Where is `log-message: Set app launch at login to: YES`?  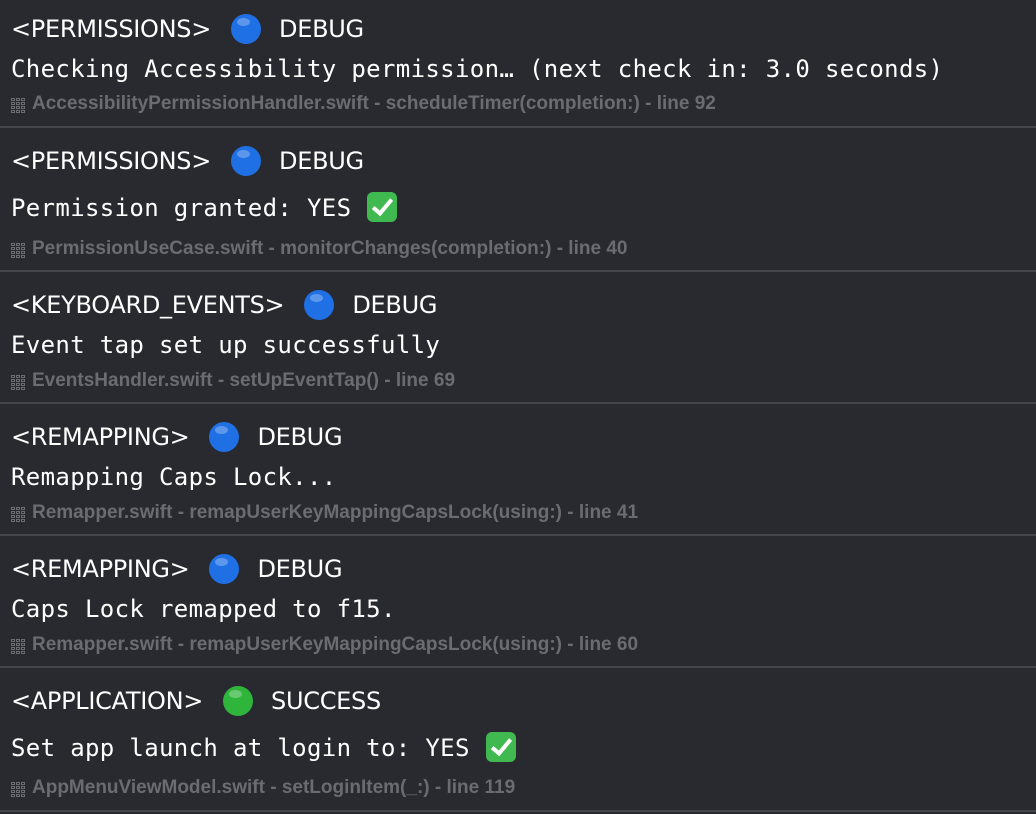
log-message: Set app launch at login to: YES is located at coordinates (263, 748).